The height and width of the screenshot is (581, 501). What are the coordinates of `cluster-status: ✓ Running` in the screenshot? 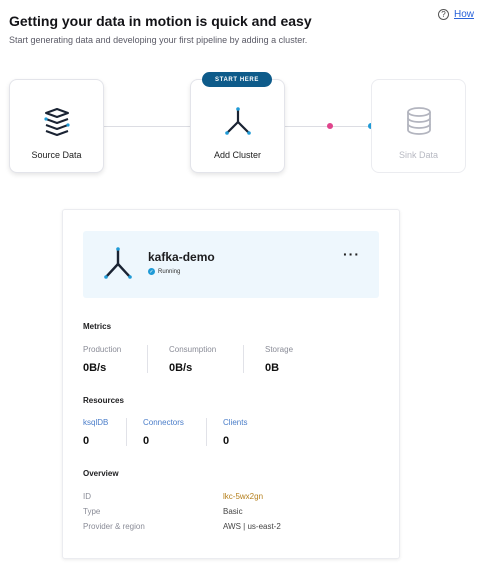 It's located at (164, 271).